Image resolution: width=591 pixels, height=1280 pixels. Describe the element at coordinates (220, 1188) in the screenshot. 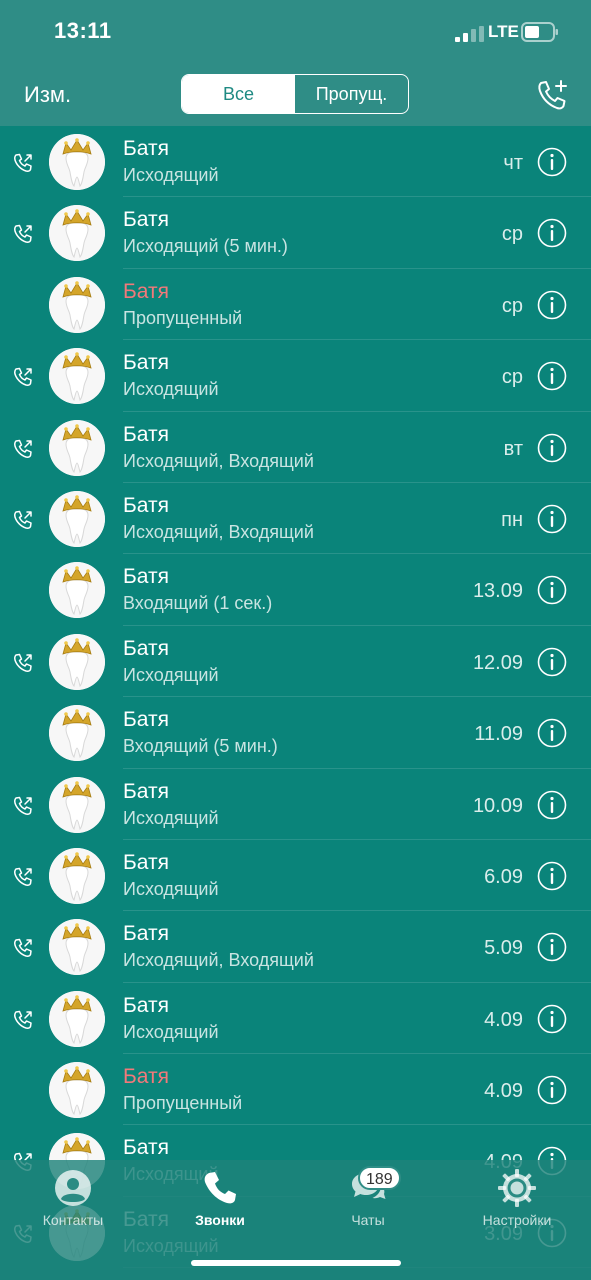

I see `phone-icon` at that location.